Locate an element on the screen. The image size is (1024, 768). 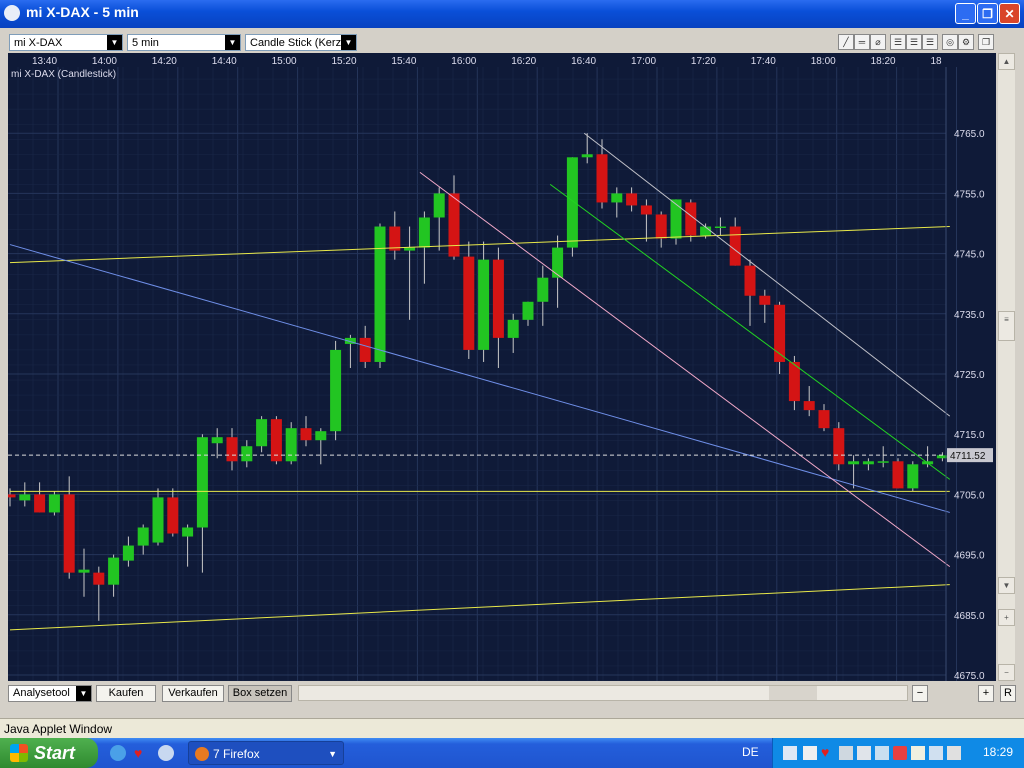
zoom-in-icon: + is located at coordinates (1006, 617).